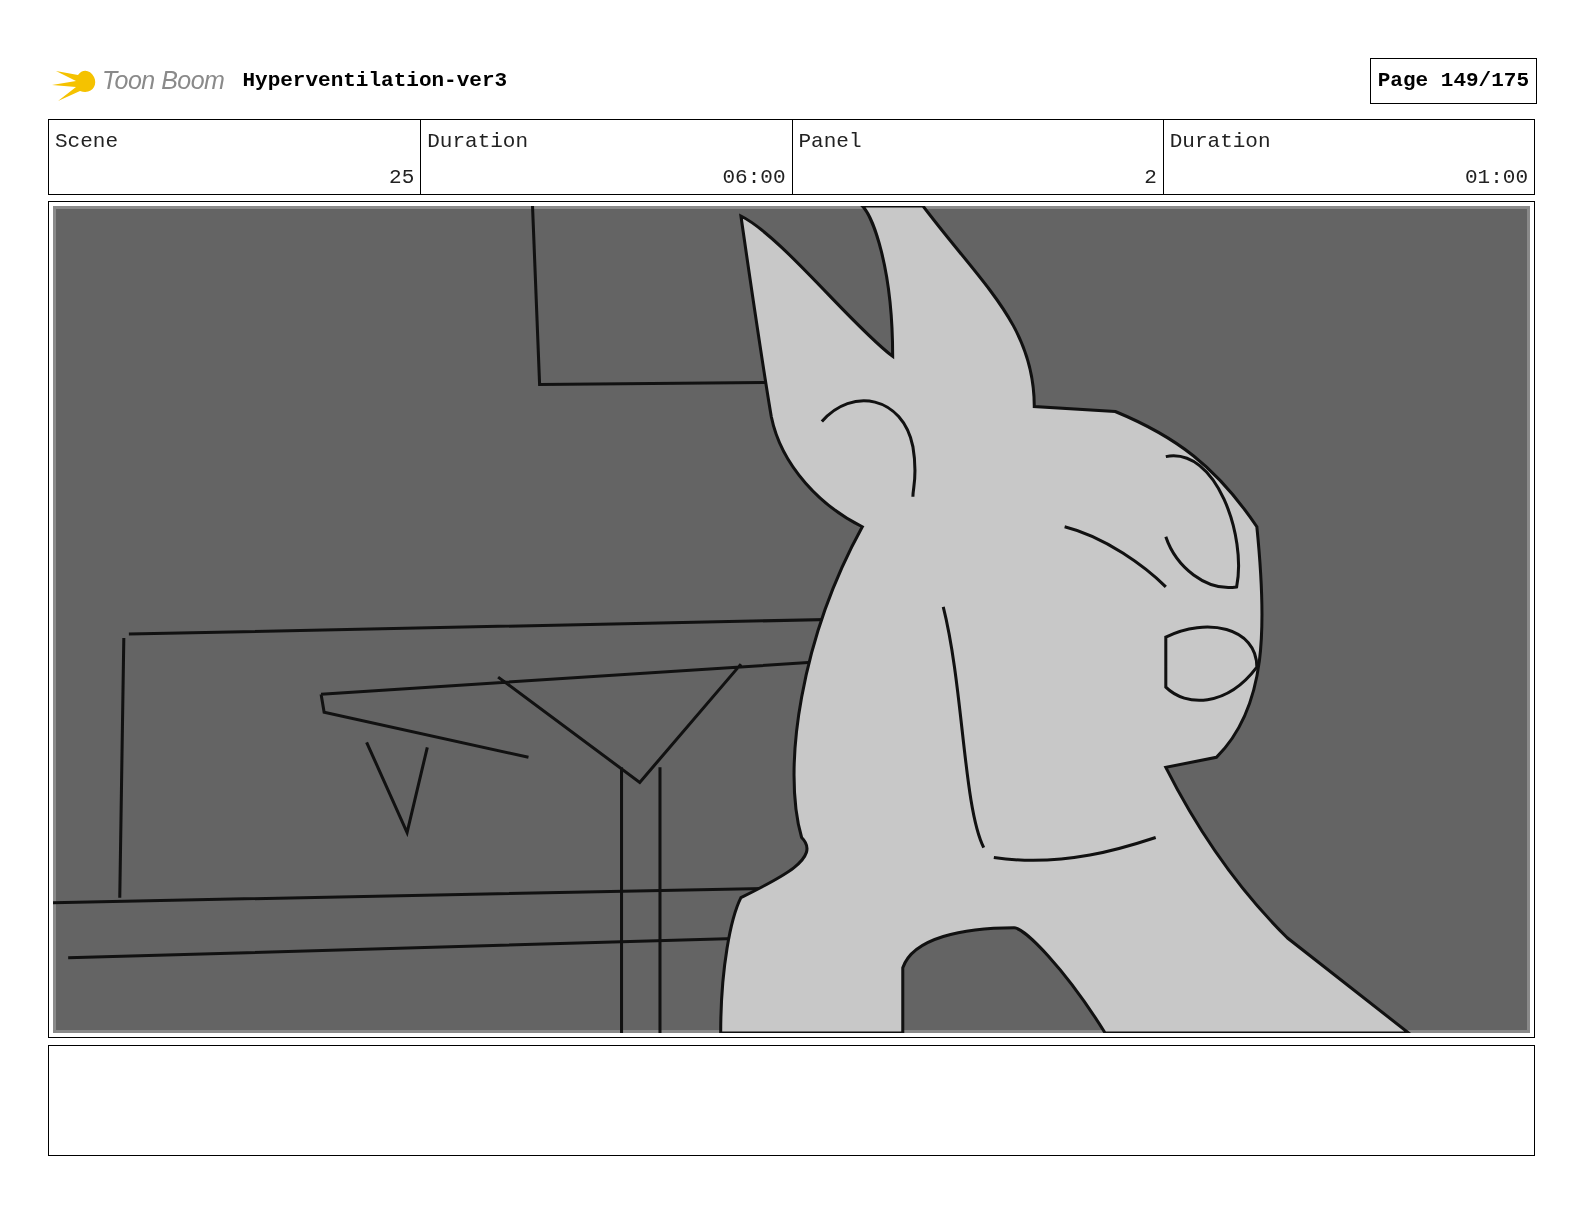  Describe the element at coordinates (375, 81) in the screenshot. I see `project-title: Hyperventilation-ver3` at that location.